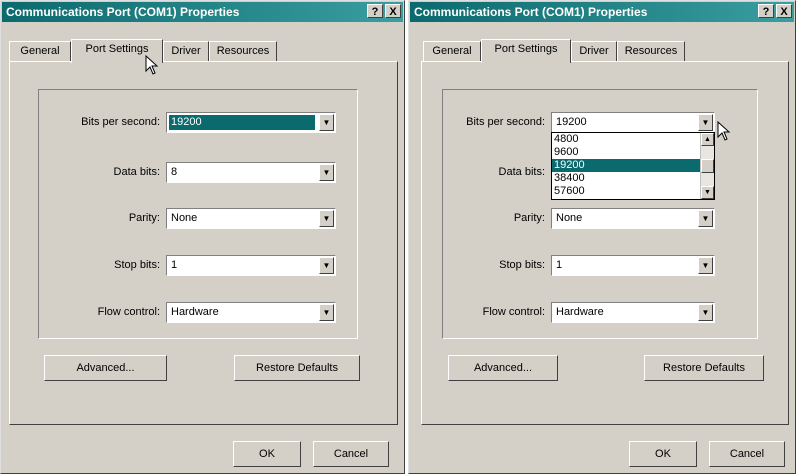  I want to click on dropdown-option-9600: 9600, so click(633, 152).